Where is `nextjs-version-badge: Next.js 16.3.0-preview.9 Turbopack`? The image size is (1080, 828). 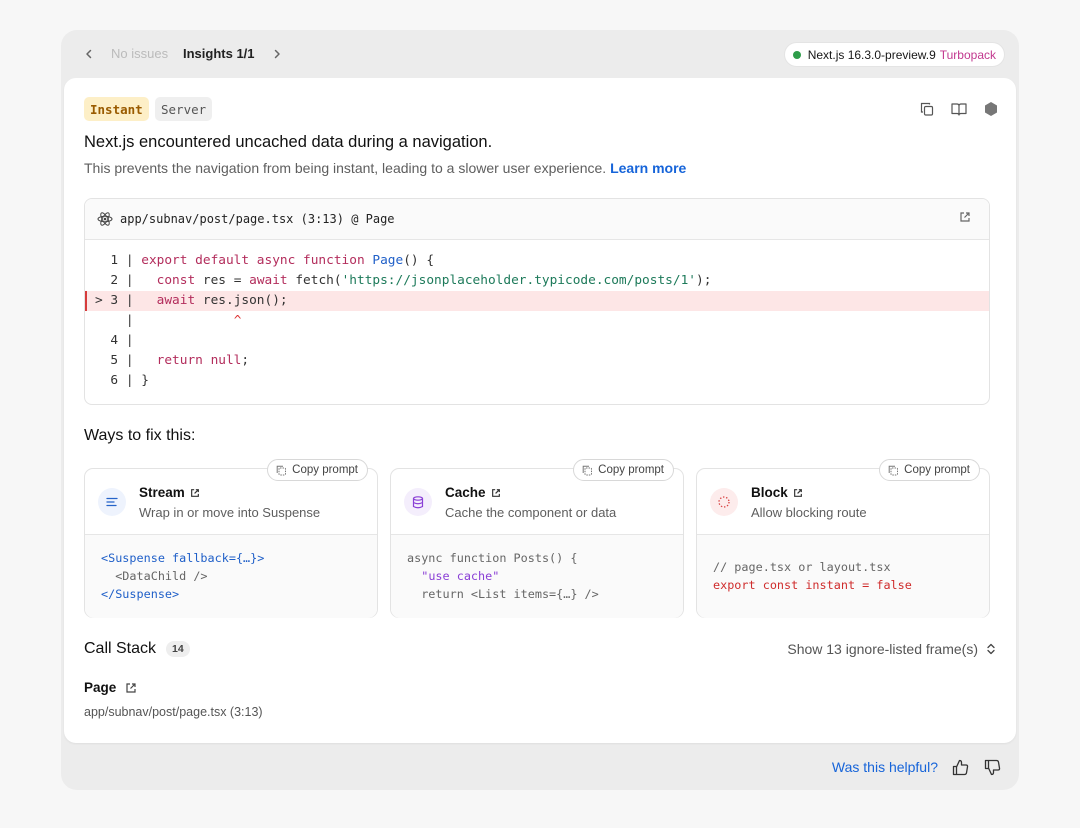
nextjs-version-badge: Next.js 16.3.0-preview.9 Turbopack is located at coordinates (894, 54).